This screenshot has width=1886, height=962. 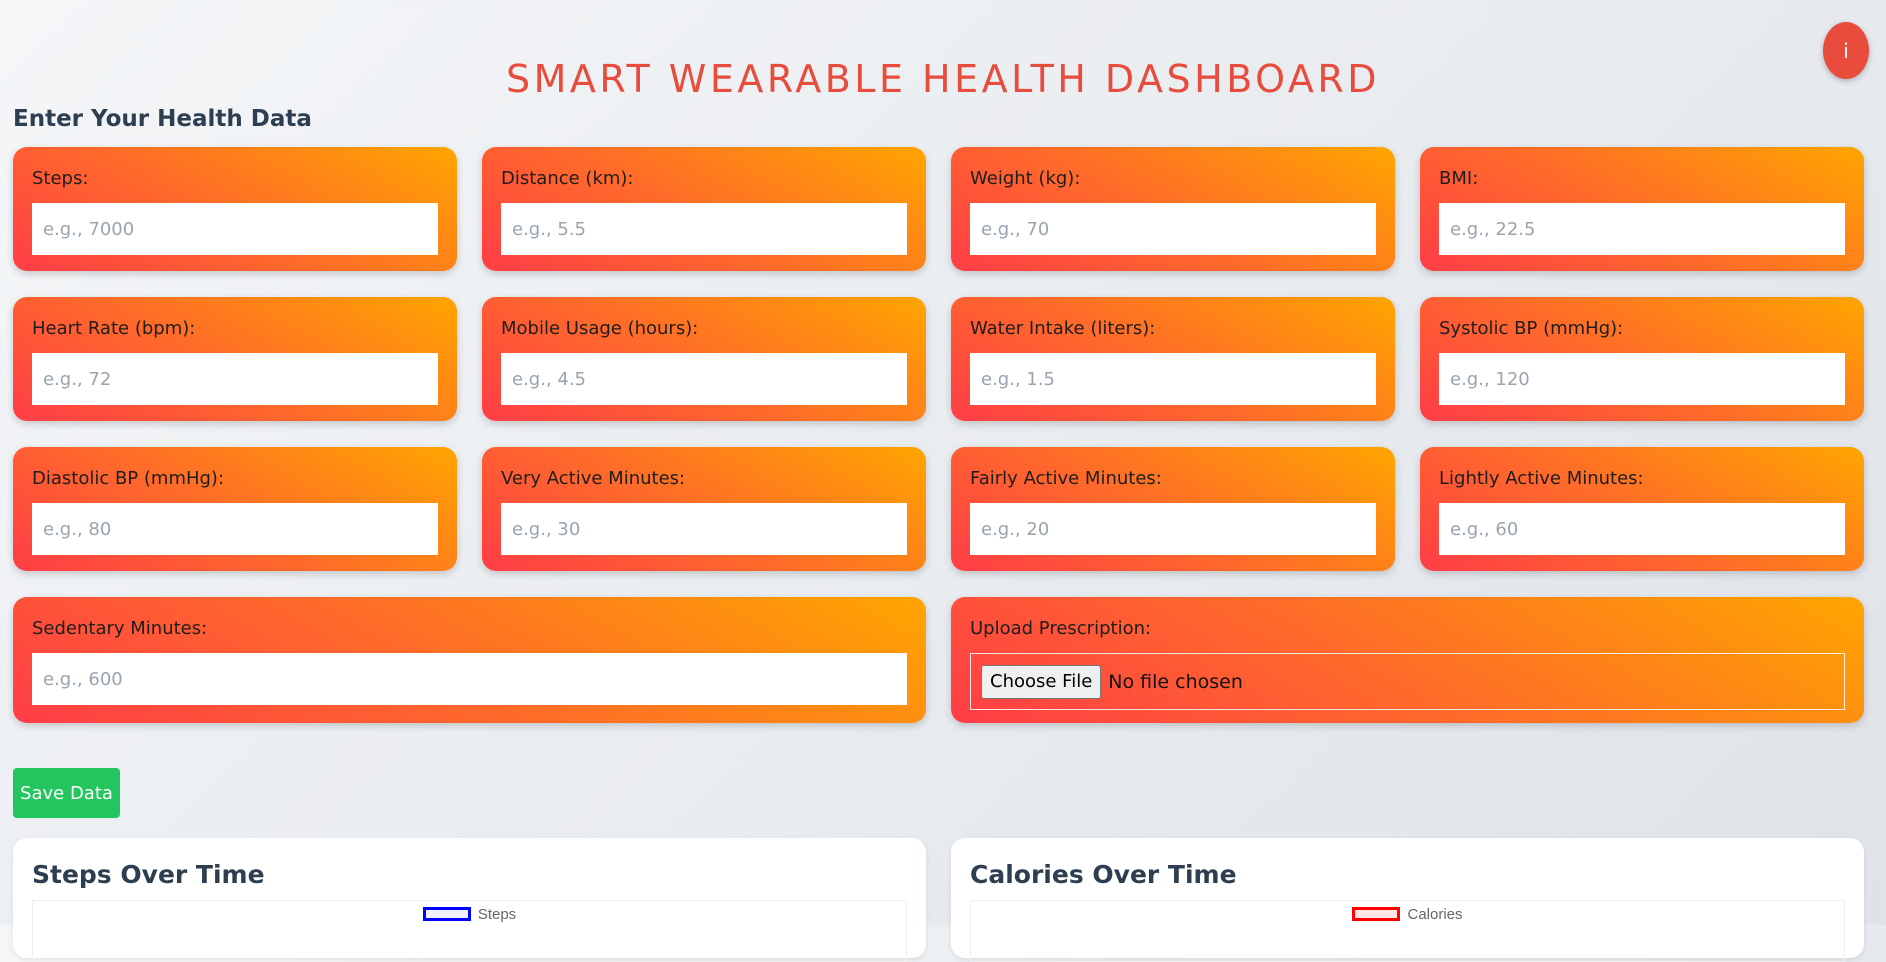 What do you see at coordinates (120, 628) in the screenshot?
I see `sedentary-minutes-label: Sedentary Minutes:` at bounding box center [120, 628].